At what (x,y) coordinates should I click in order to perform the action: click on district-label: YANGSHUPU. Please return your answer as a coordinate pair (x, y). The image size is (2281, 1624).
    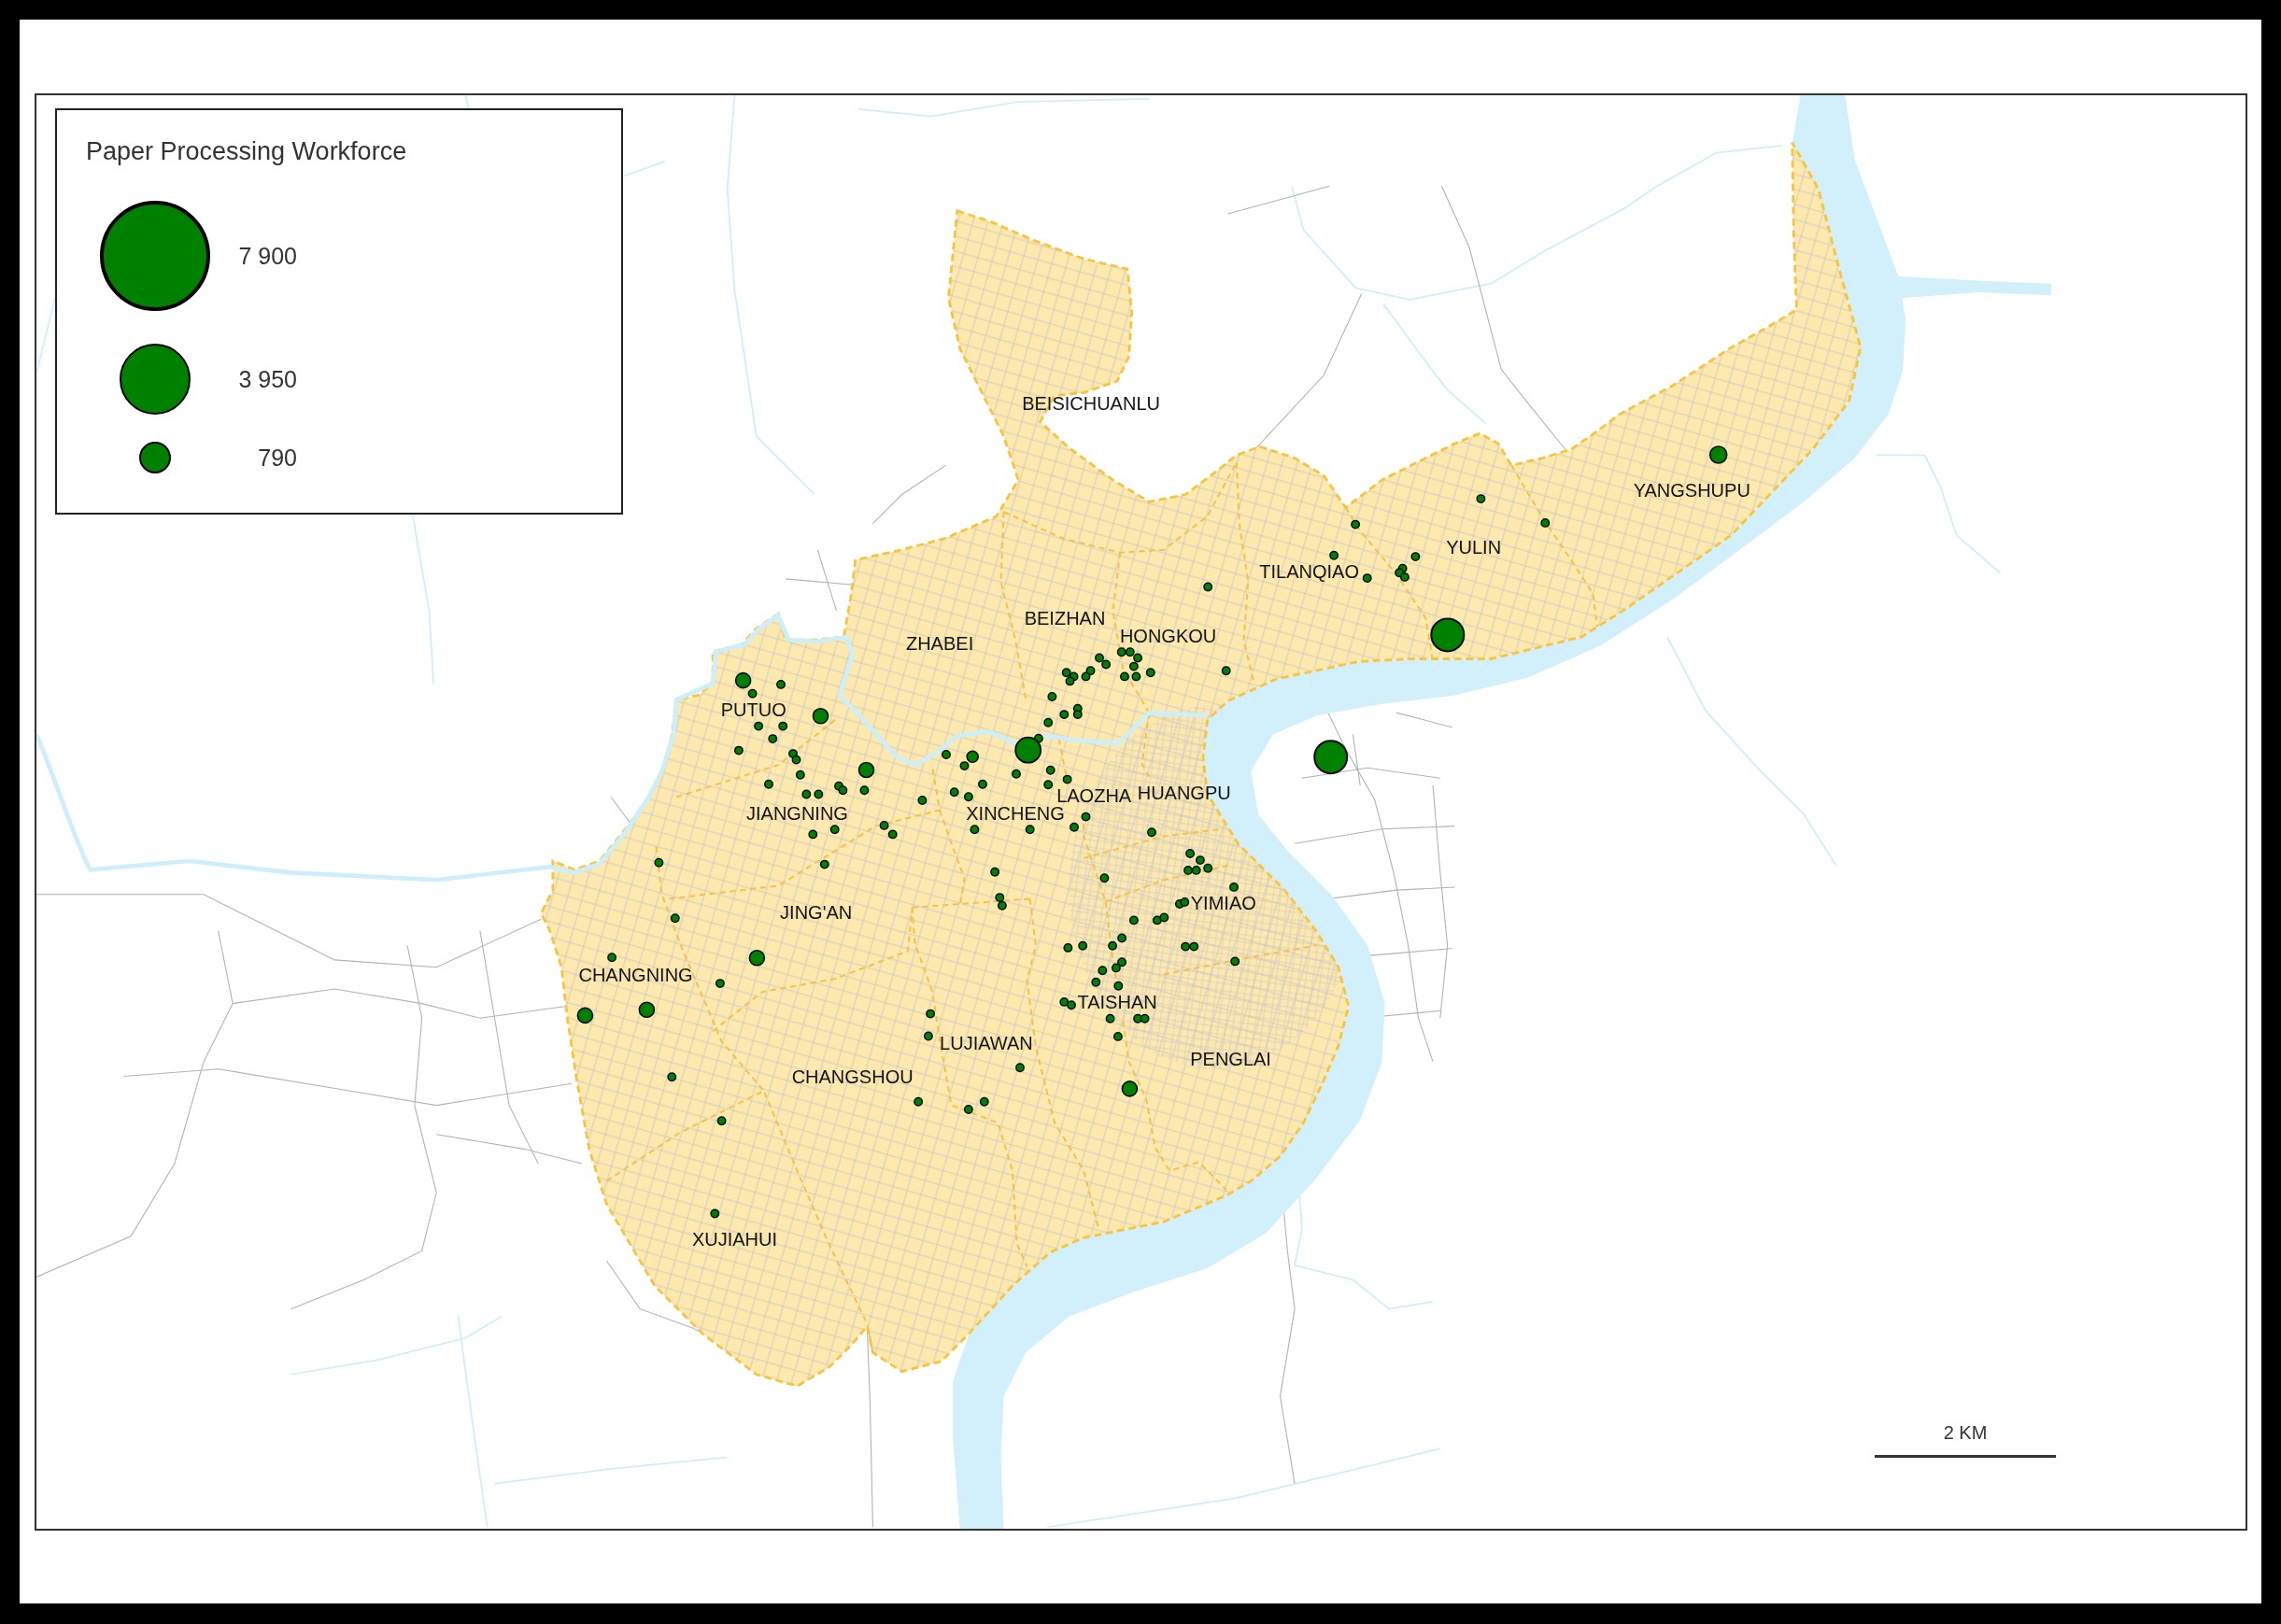
    Looking at the image, I should click on (1691, 490).